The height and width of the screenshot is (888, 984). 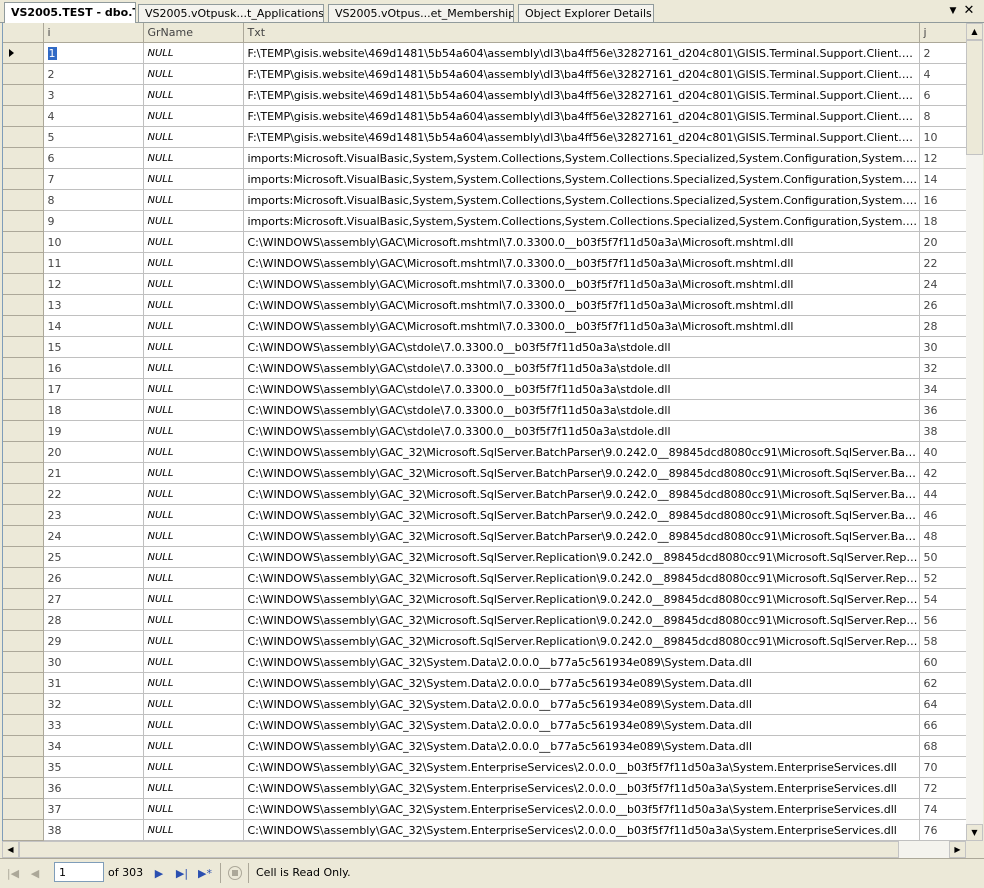 I want to click on cell-i: 1, so click(x=93, y=53).